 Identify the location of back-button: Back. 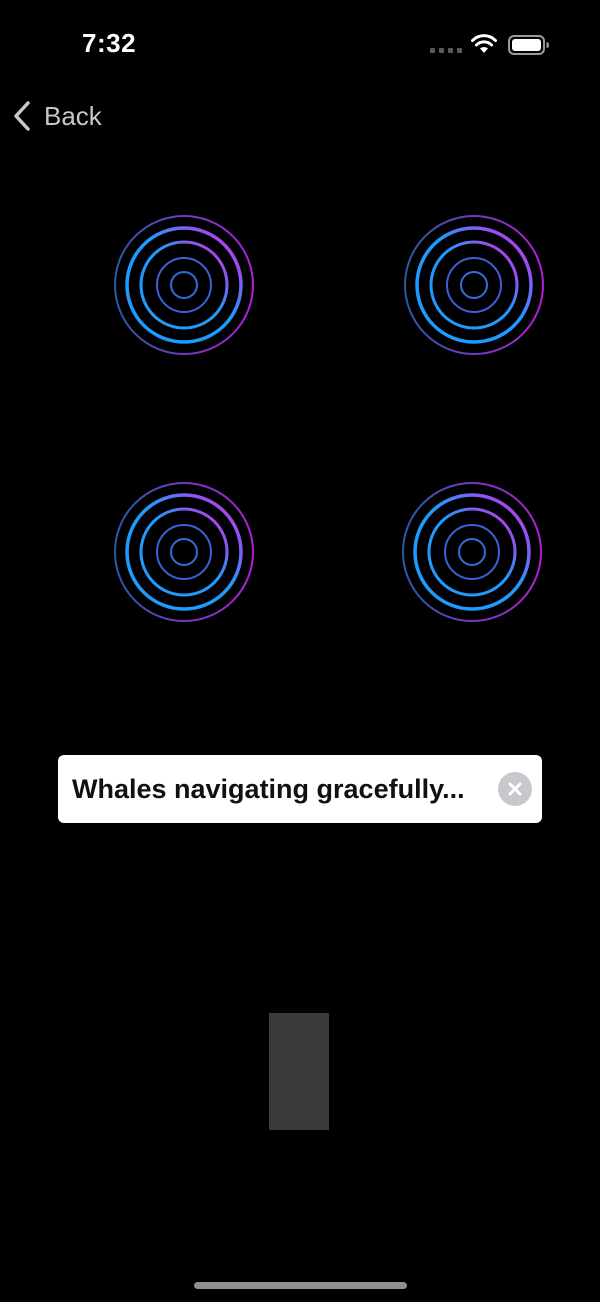
(56, 116).